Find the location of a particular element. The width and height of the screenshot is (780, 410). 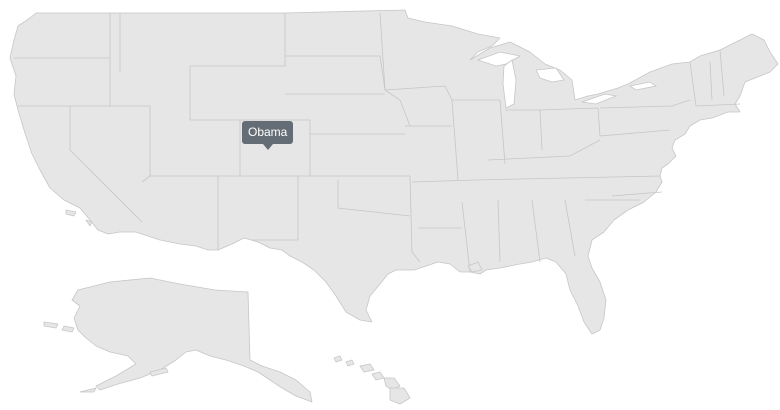

state-shape-hawaii is located at coordinates (372, 380).